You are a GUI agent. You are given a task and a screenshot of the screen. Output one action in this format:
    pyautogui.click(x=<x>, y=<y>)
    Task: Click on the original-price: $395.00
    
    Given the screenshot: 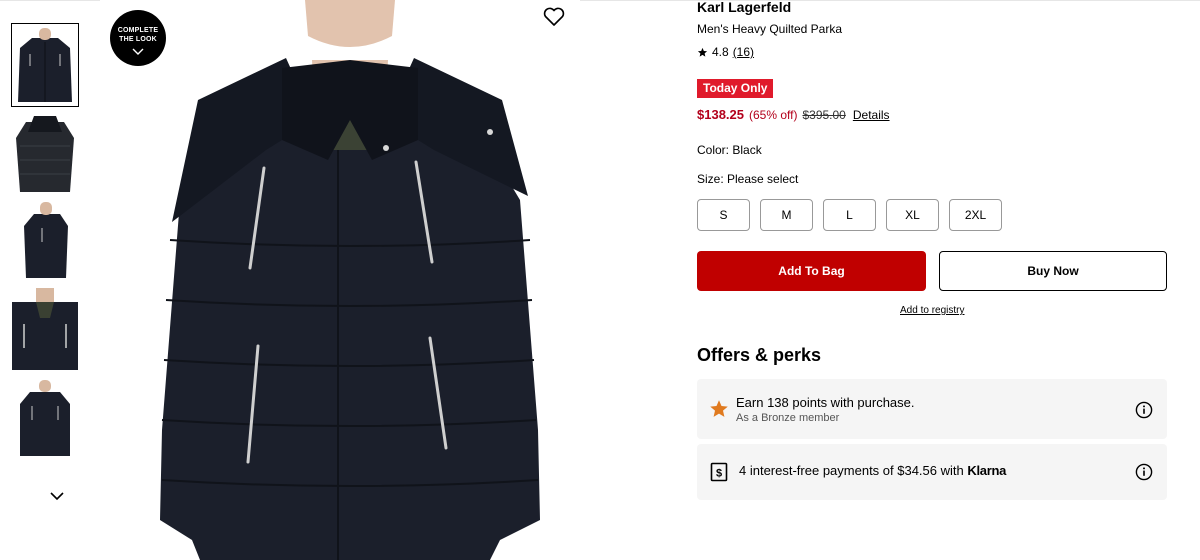 What is the action you would take?
    pyautogui.click(x=824, y=115)
    